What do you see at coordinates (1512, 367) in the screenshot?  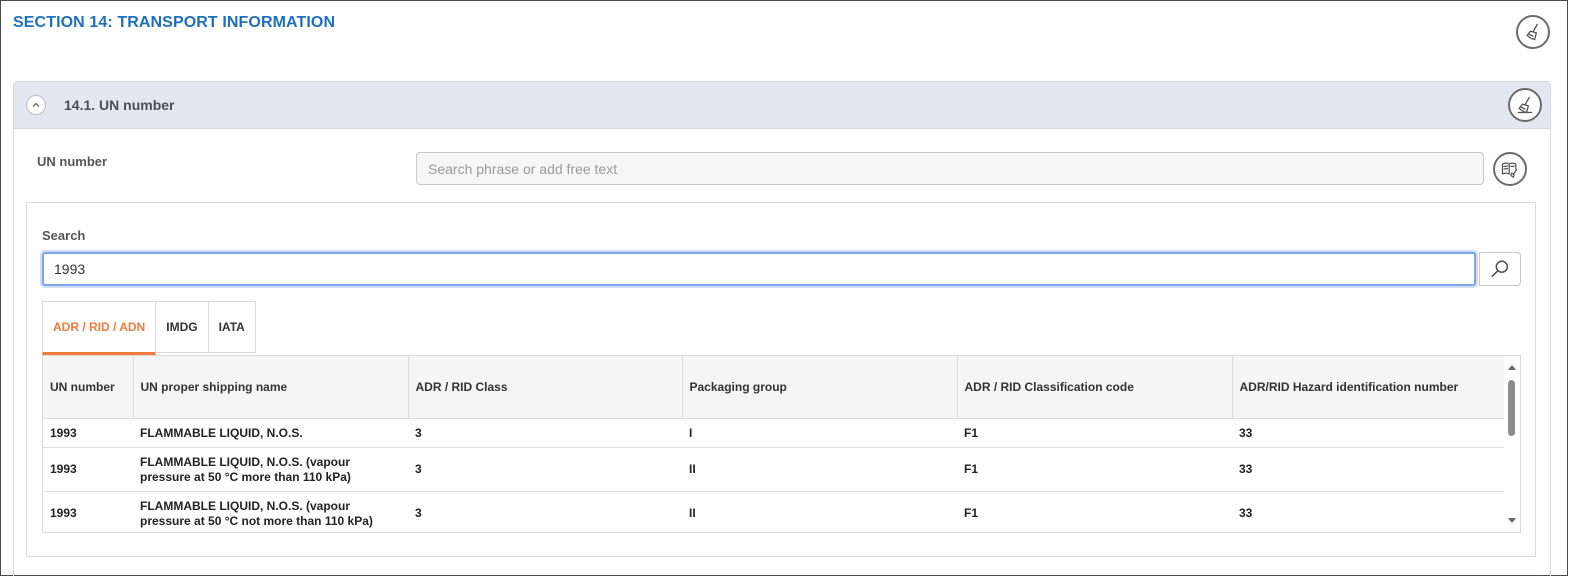 I see `scroll-up-arrow` at bounding box center [1512, 367].